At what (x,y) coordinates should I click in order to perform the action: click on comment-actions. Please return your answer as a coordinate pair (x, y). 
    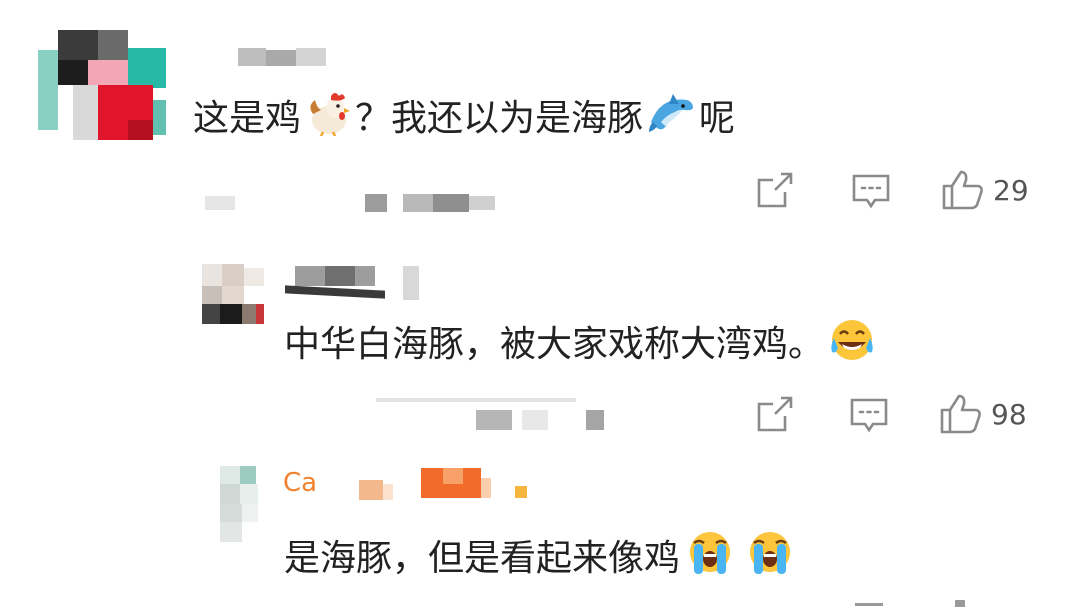
    Looking at the image, I should click on (915, 603).